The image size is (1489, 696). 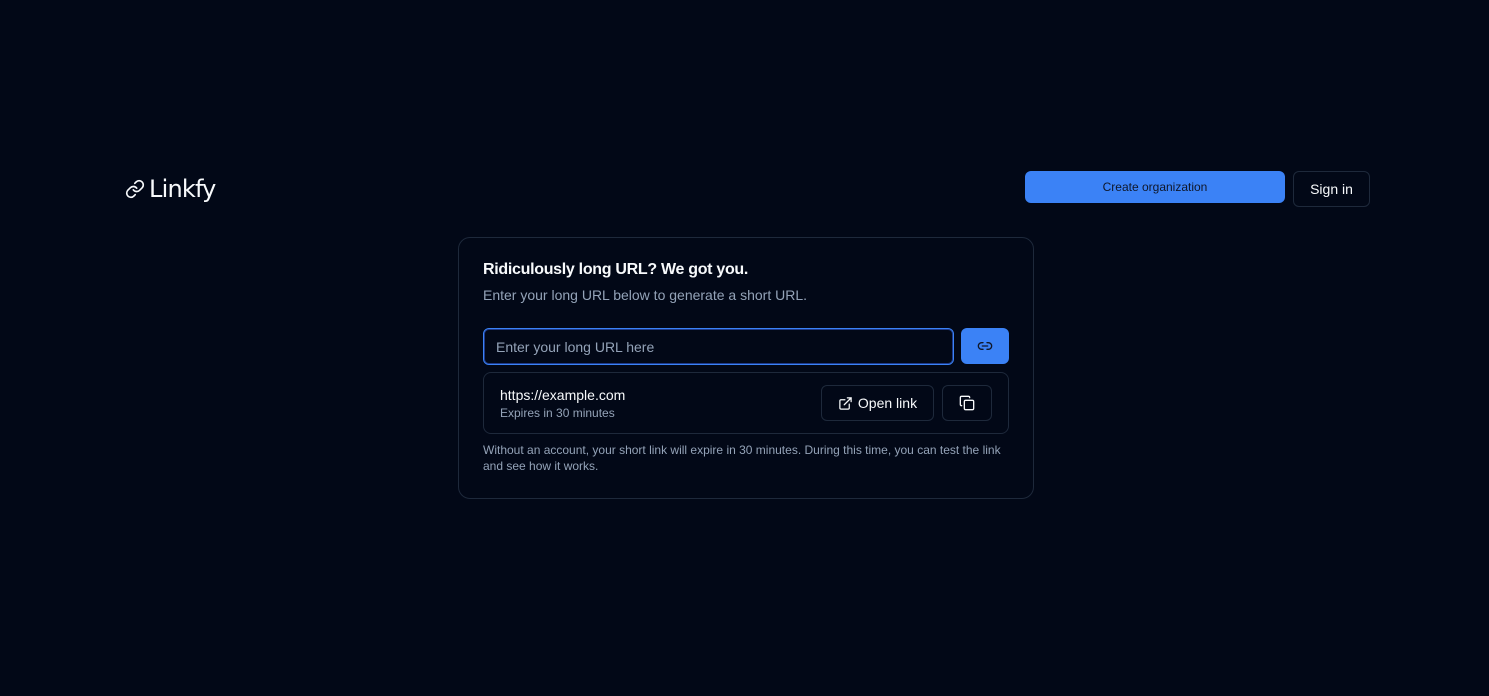 I want to click on shorten-button, so click(x=985, y=346).